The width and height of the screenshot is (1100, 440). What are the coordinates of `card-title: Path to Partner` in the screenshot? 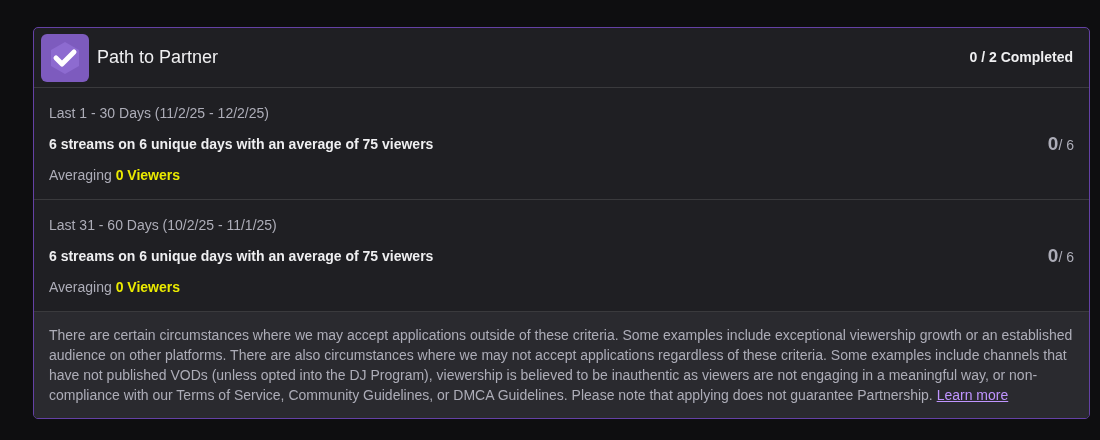 It's located at (158, 57).